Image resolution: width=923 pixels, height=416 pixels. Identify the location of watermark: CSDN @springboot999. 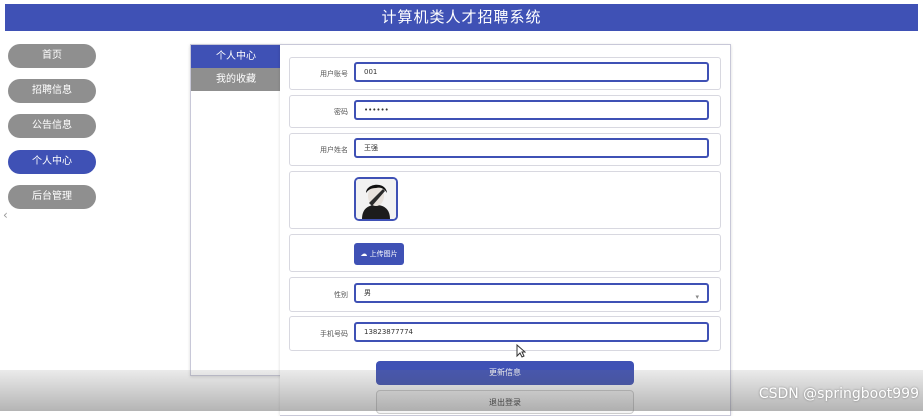
(838, 394).